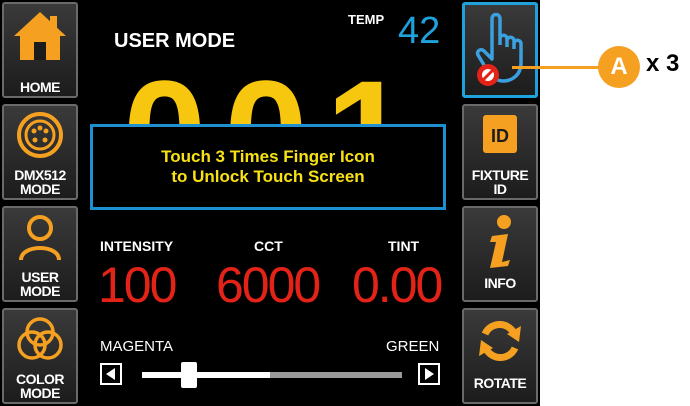 This screenshot has width=690, height=406. What do you see at coordinates (268, 176) in the screenshot?
I see `unlock-message-line-2: to Unlock Touch Screen` at bounding box center [268, 176].